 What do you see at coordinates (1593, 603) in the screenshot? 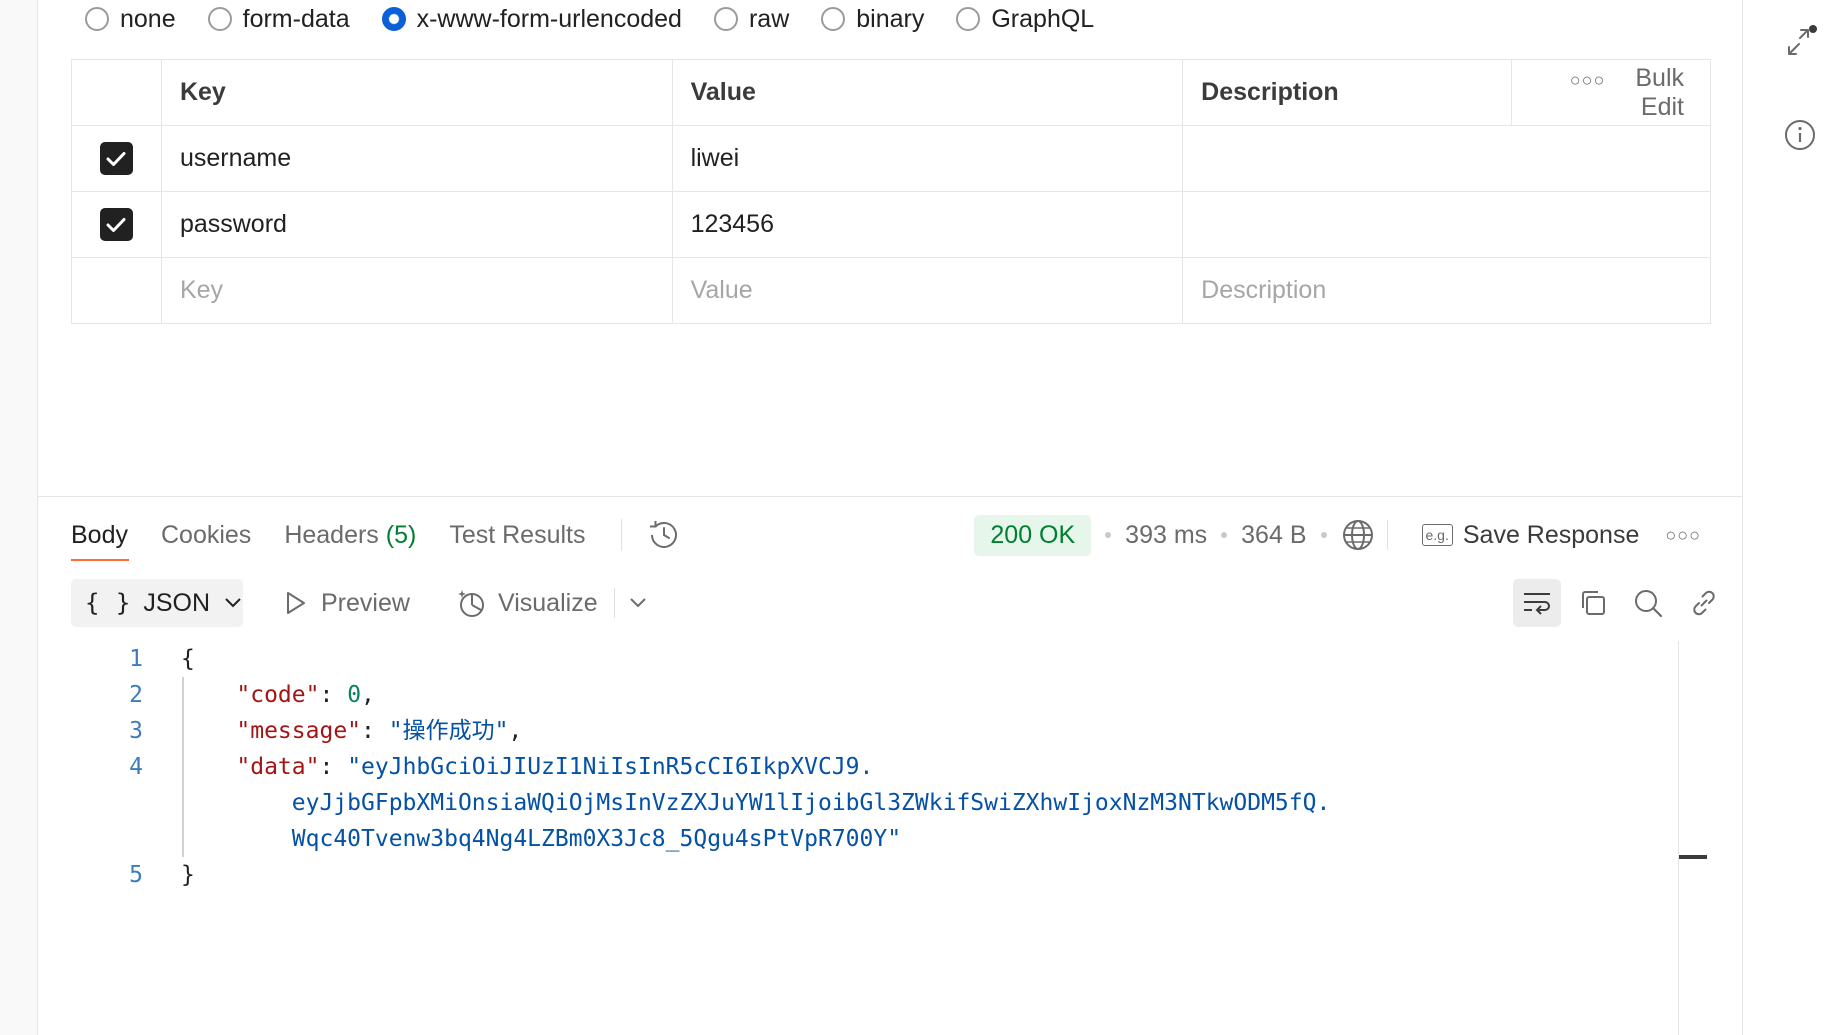
I see `copy-icon` at bounding box center [1593, 603].